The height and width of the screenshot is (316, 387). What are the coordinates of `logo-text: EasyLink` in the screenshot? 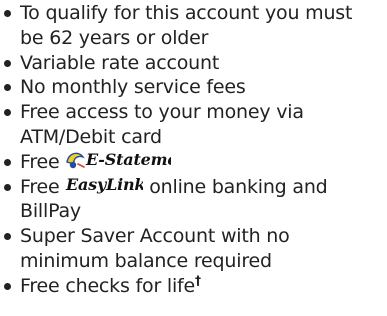 It's located at (104, 184).